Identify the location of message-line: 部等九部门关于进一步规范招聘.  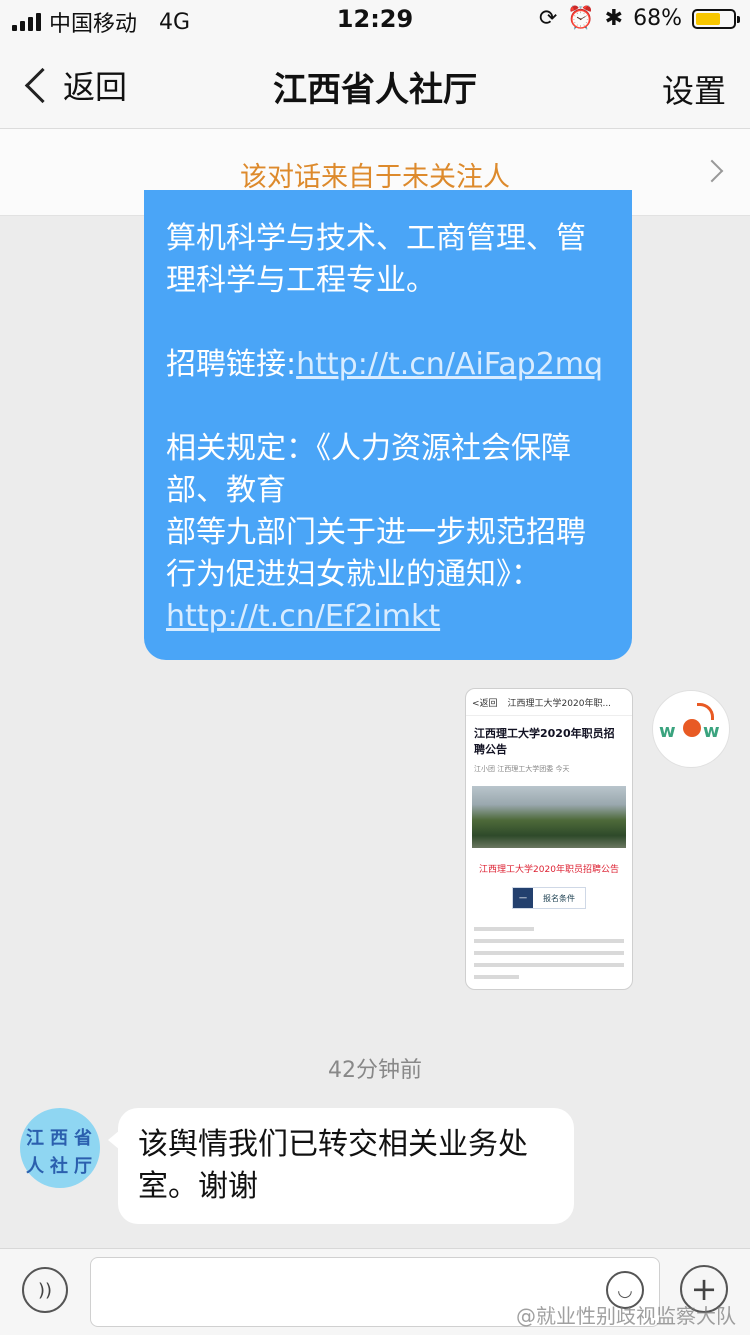
(376, 532).